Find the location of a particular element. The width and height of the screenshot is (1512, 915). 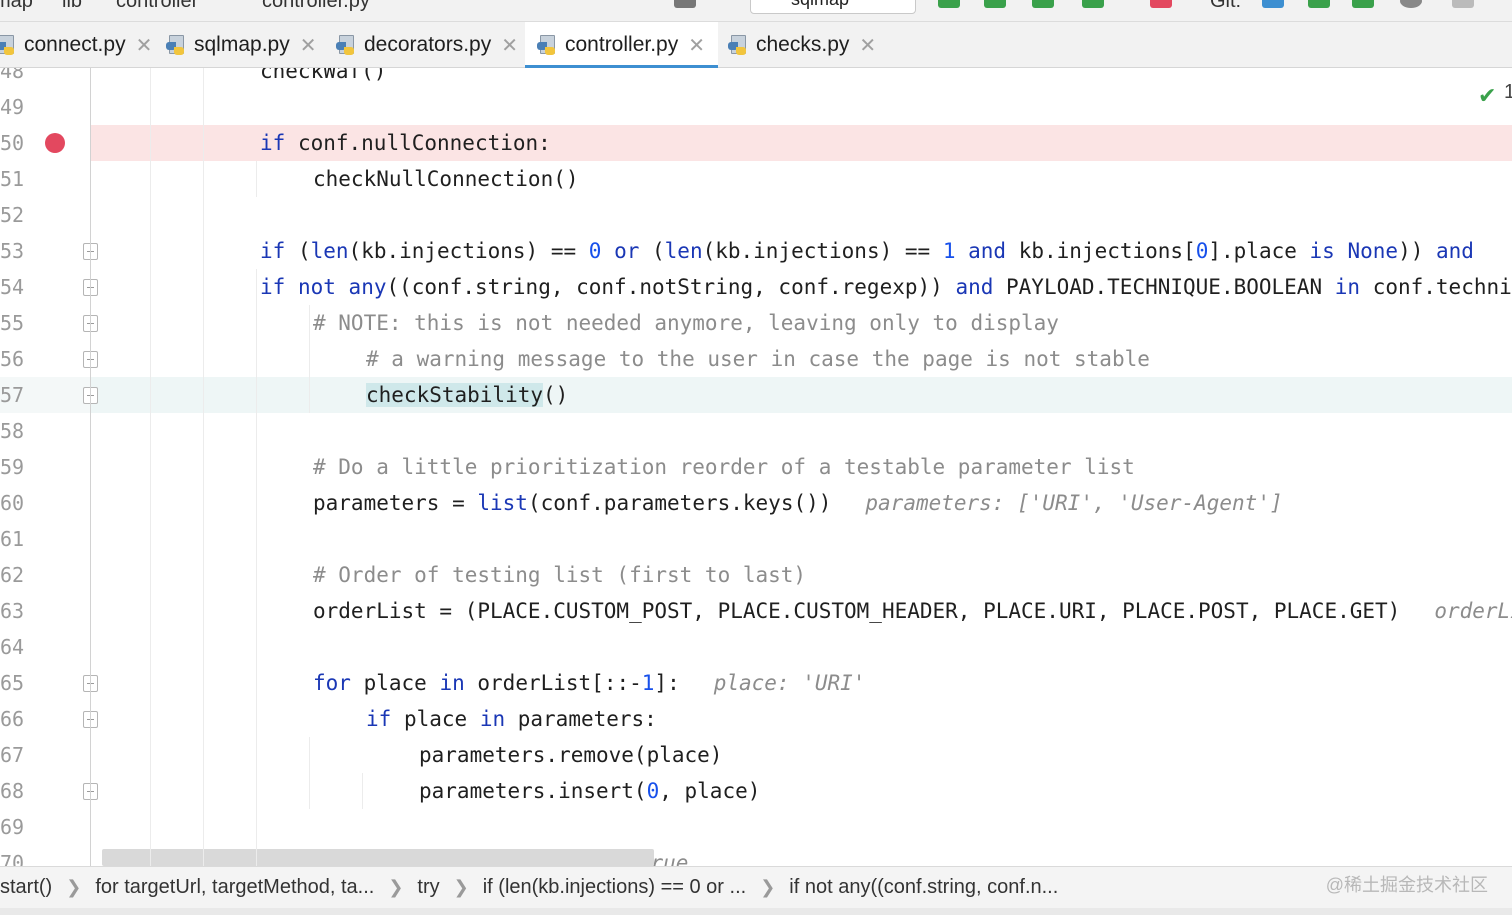

code-line: 66 if place in parameters: is located at coordinates (756, 719).